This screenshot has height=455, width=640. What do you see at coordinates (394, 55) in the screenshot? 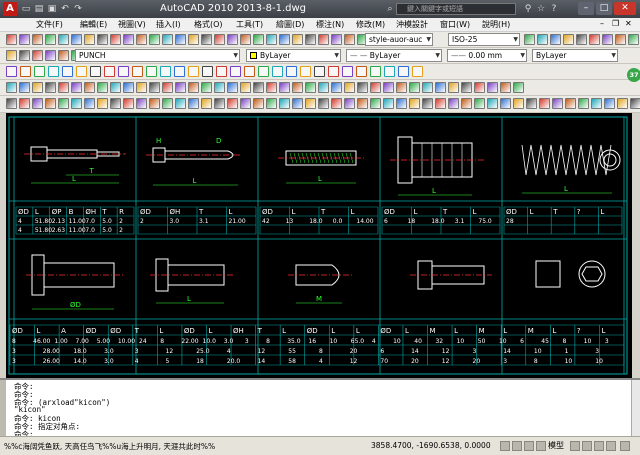
I see `linetype-select: — — ByLayer ▼` at bounding box center [394, 55].